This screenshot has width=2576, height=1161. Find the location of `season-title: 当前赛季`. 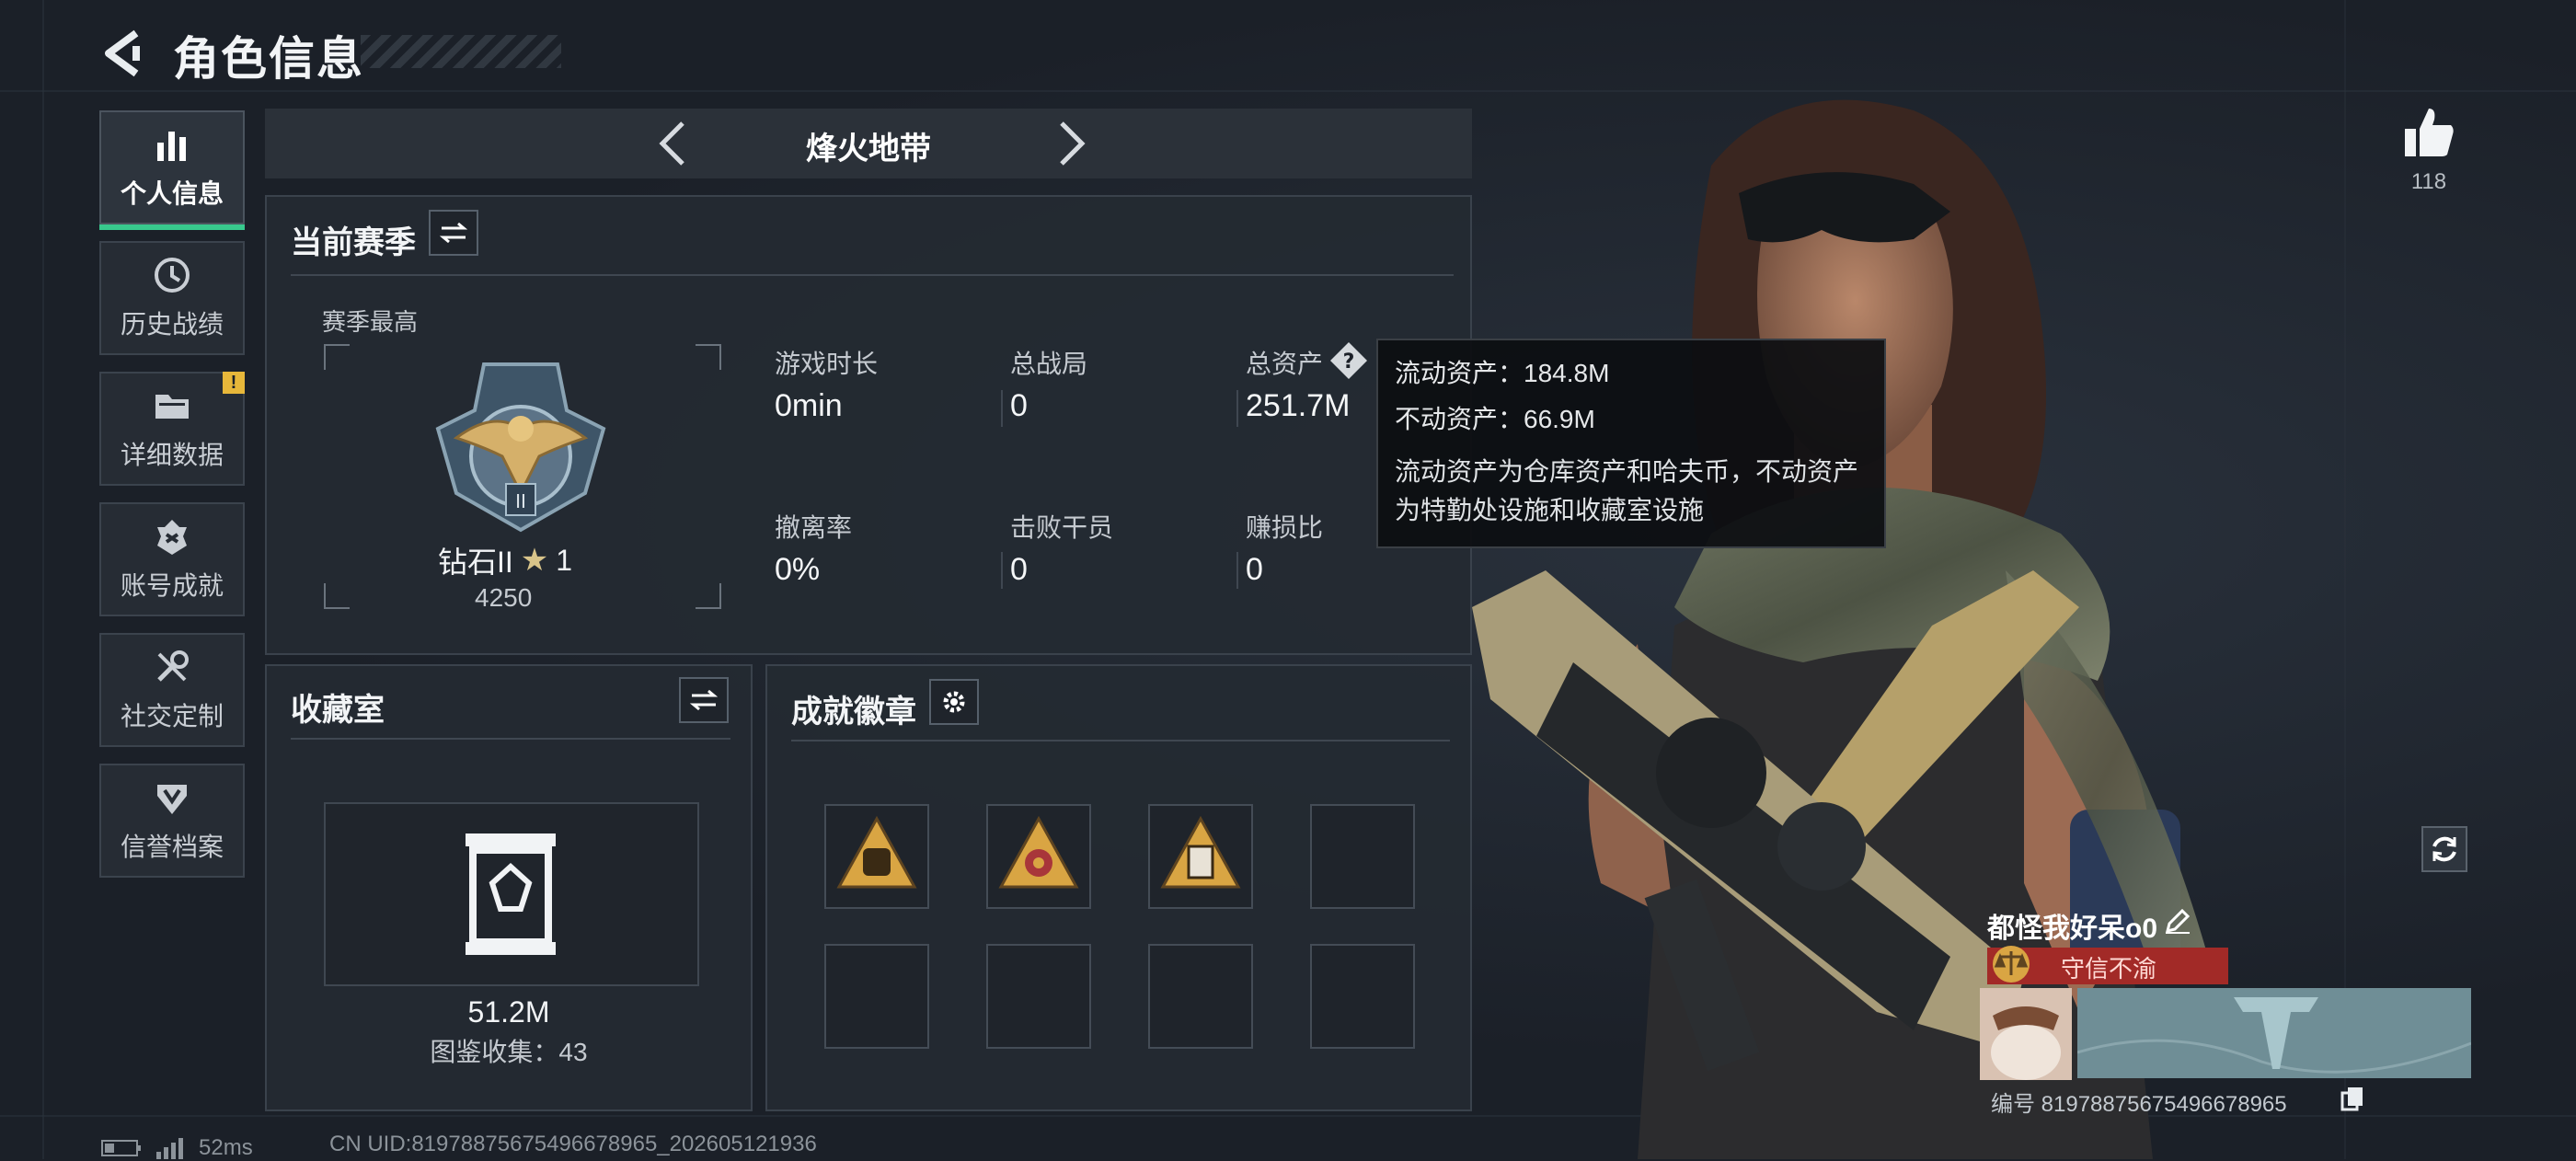

season-title: 当前赛季 is located at coordinates (353, 242).